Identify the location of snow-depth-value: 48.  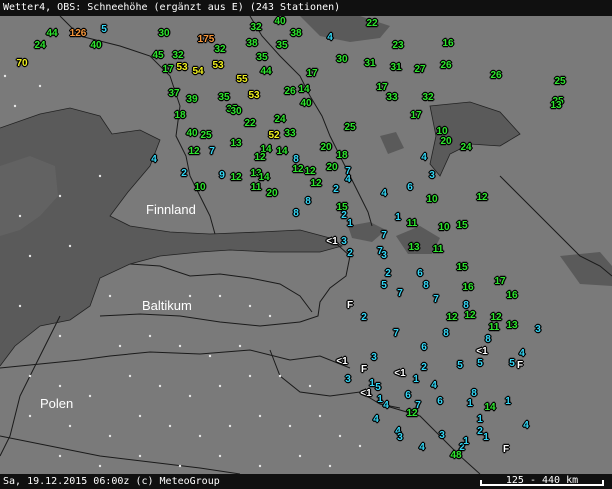
(456, 455).